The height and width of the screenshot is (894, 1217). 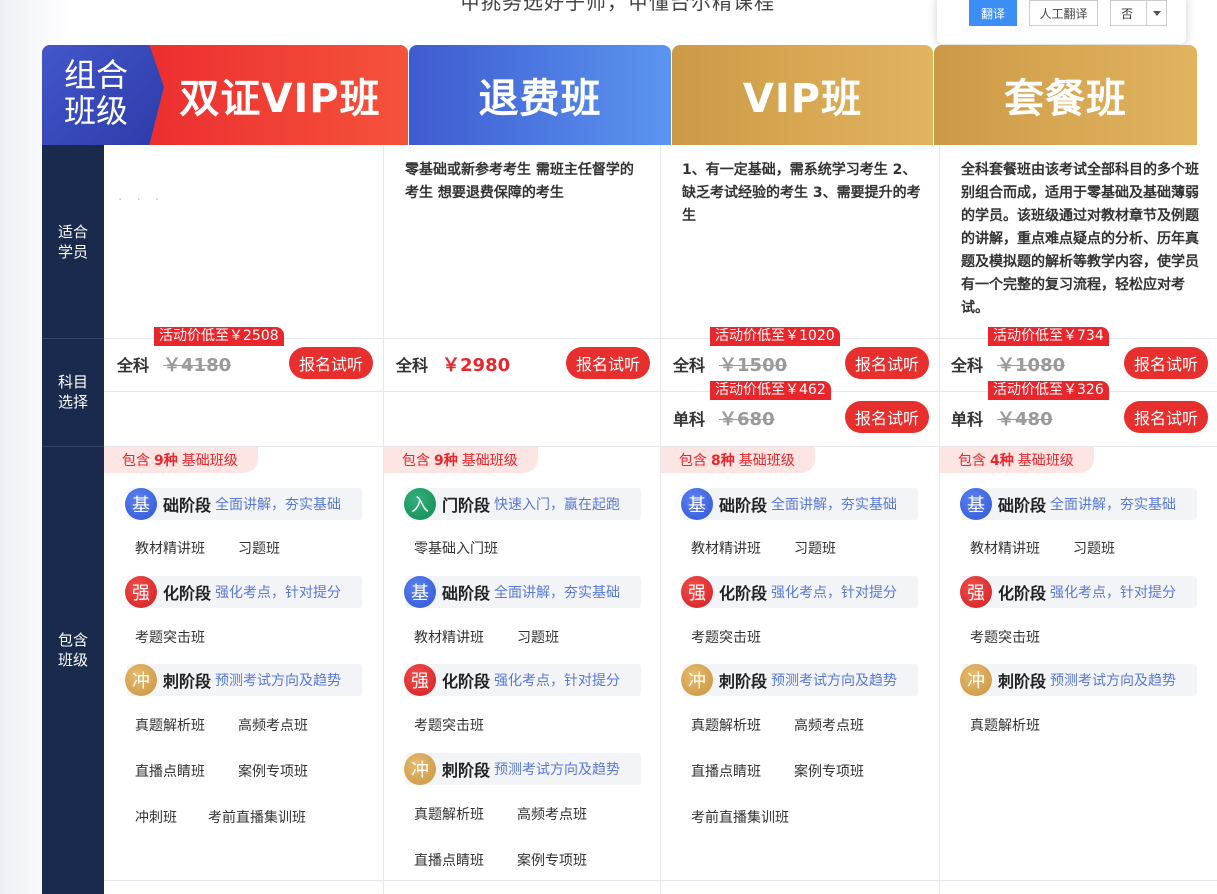 What do you see at coordinates (993, 13) in the screenshot?
I see `translate-button: 翻译` at bounding box center [993, 13].